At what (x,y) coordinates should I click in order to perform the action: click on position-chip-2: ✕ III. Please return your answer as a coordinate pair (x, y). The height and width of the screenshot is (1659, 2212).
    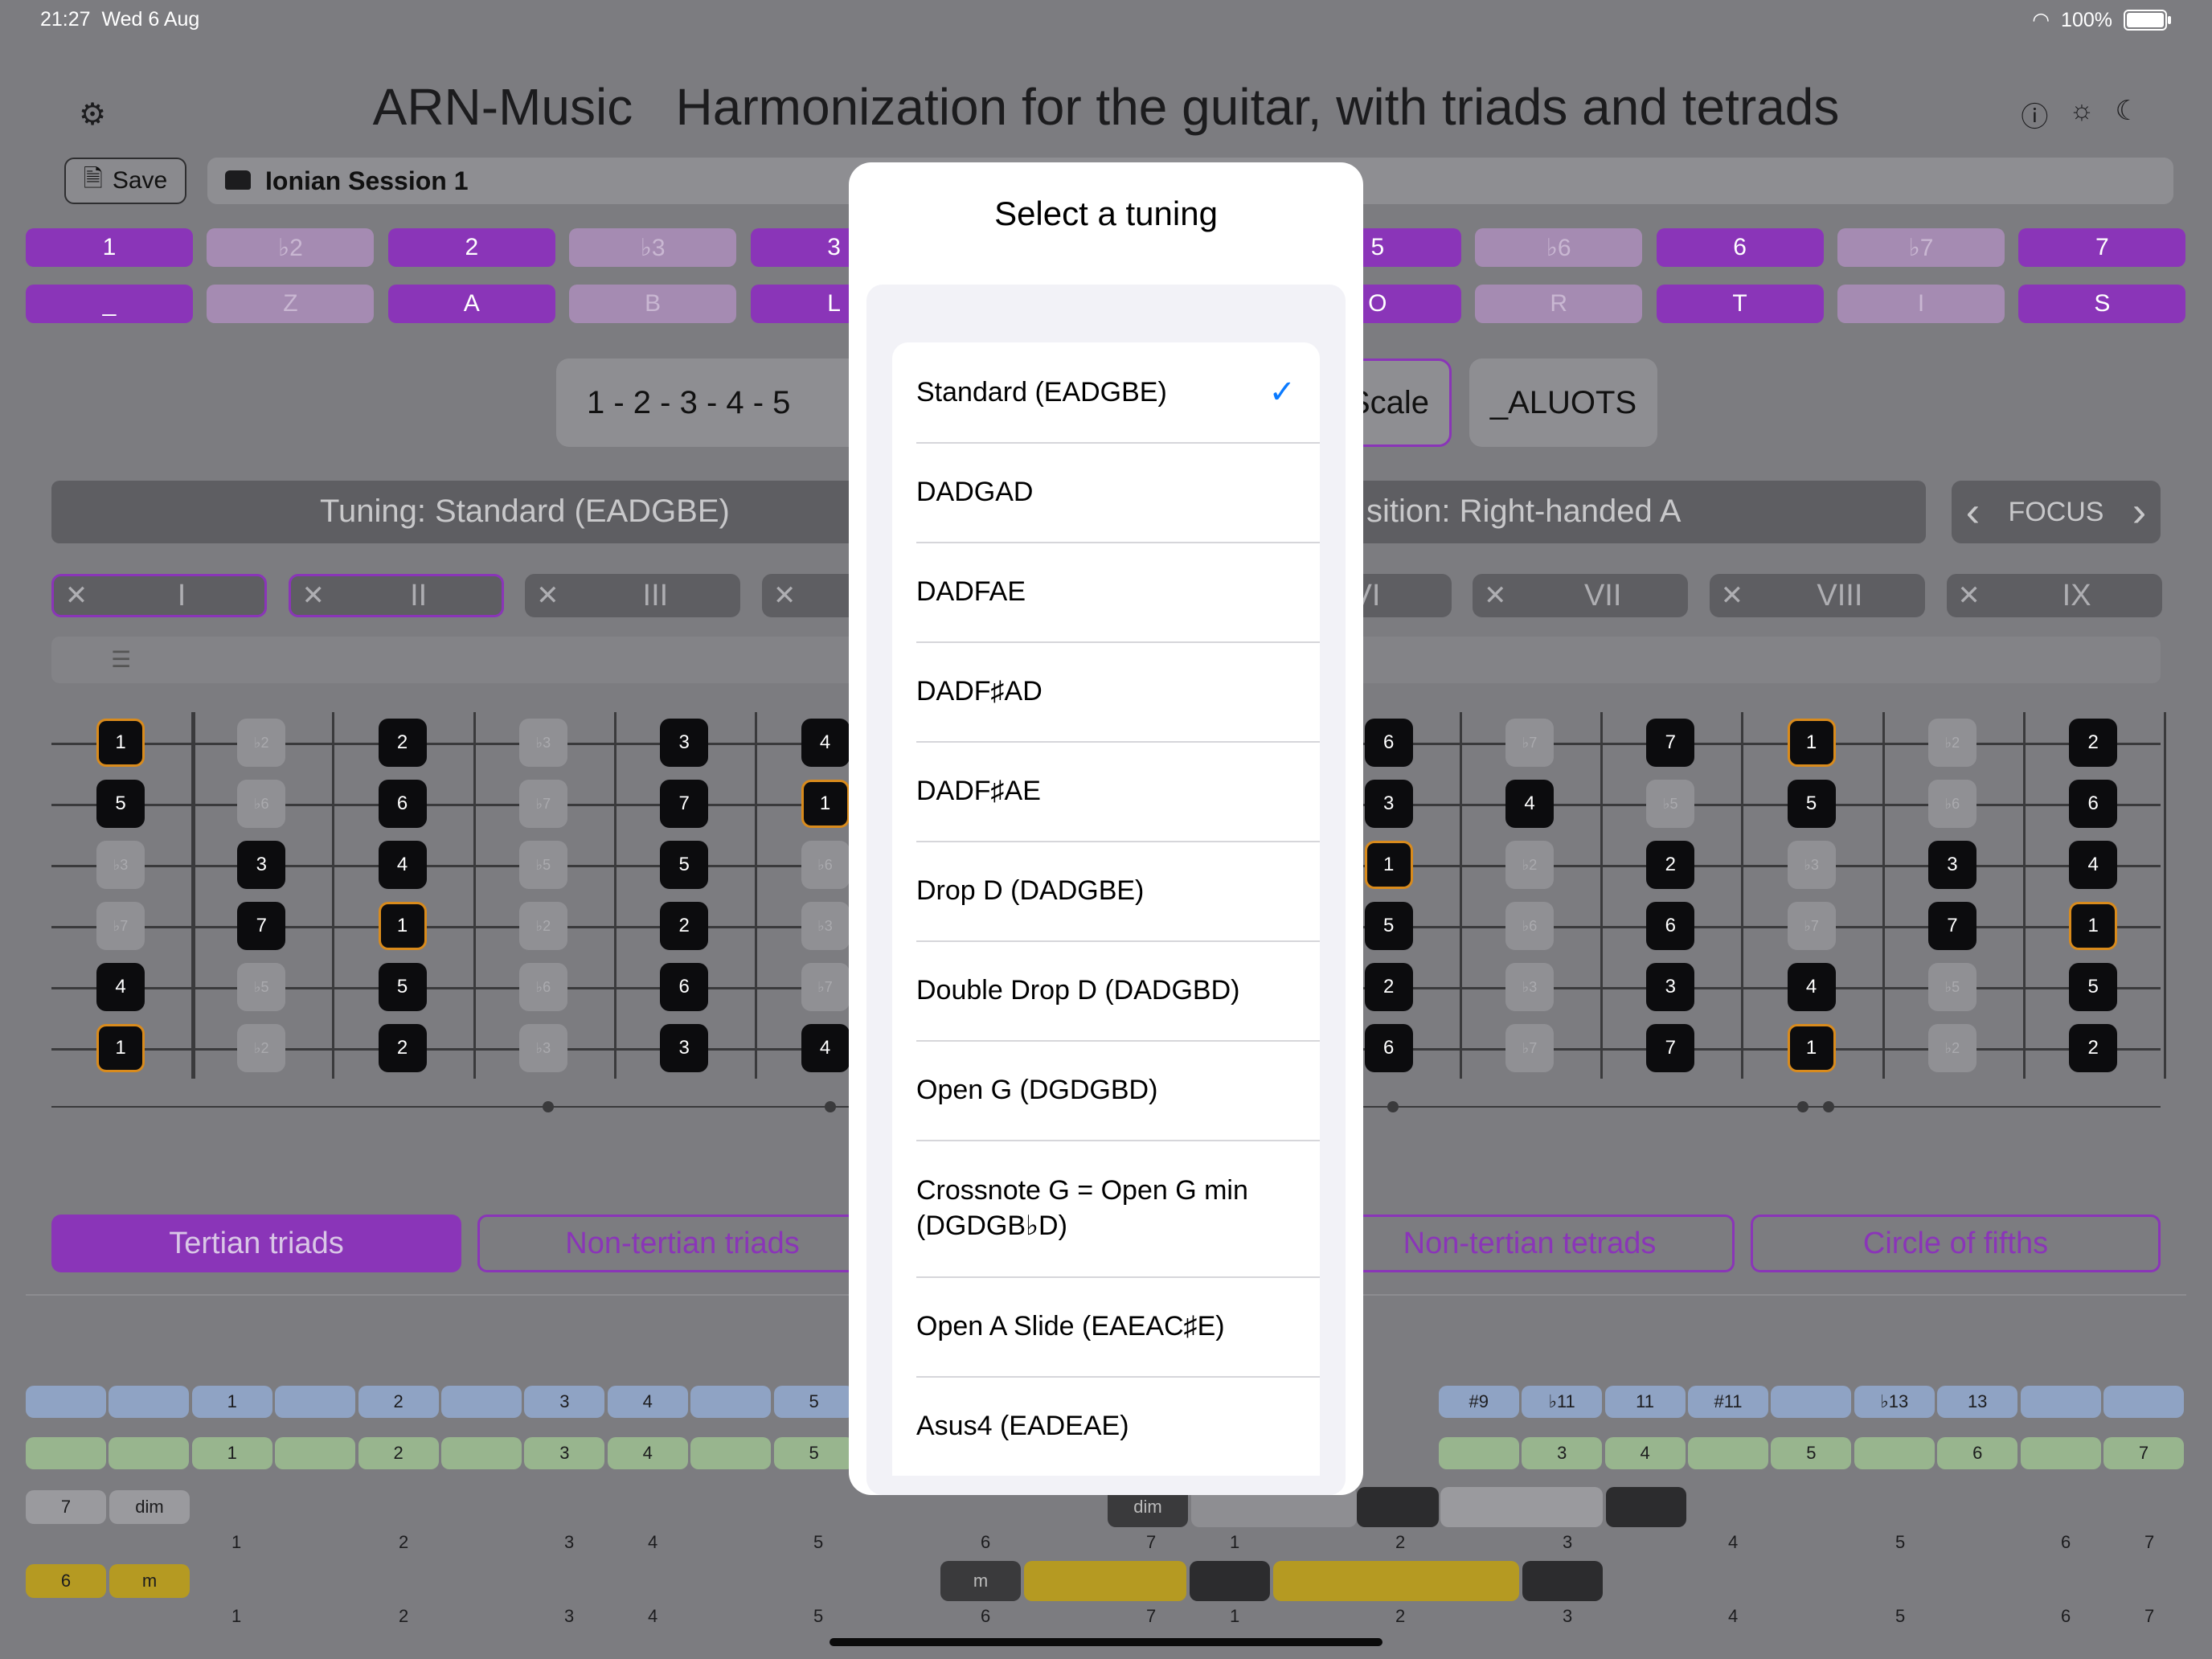
    Looking at the image, I should click on (633, 595).